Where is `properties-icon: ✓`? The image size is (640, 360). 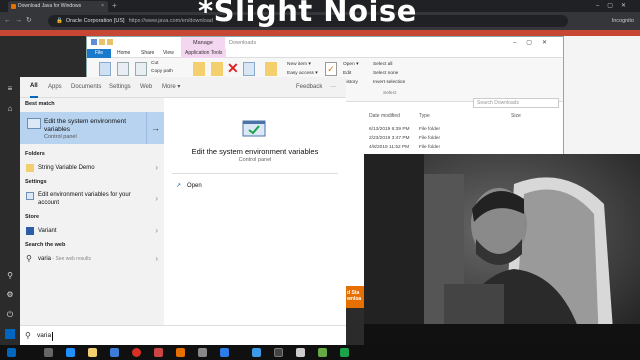
properties-icon: ✓ is located at coordinates (331, 69).